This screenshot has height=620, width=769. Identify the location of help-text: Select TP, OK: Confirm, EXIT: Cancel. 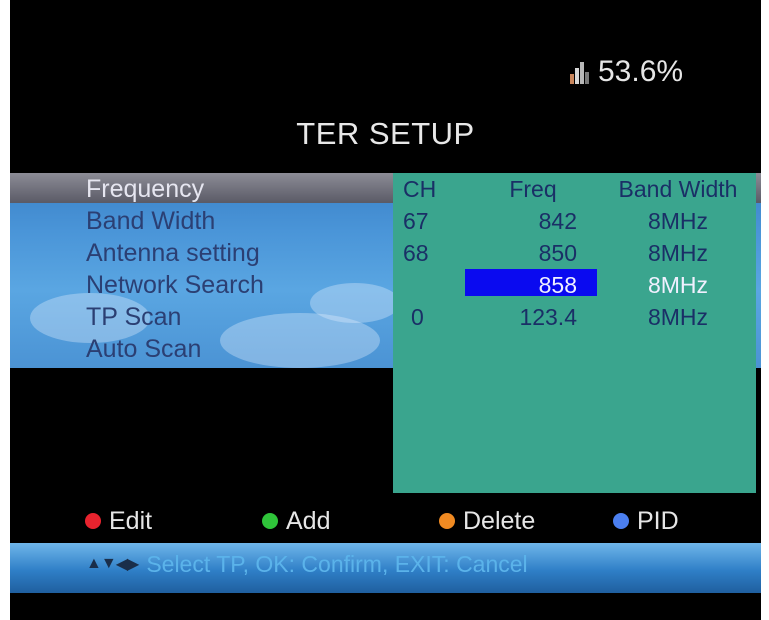
(337, 563).